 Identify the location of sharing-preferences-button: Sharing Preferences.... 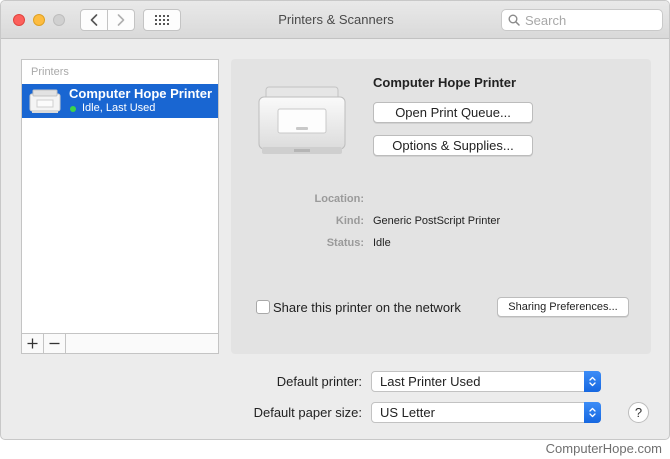
(563, 307).